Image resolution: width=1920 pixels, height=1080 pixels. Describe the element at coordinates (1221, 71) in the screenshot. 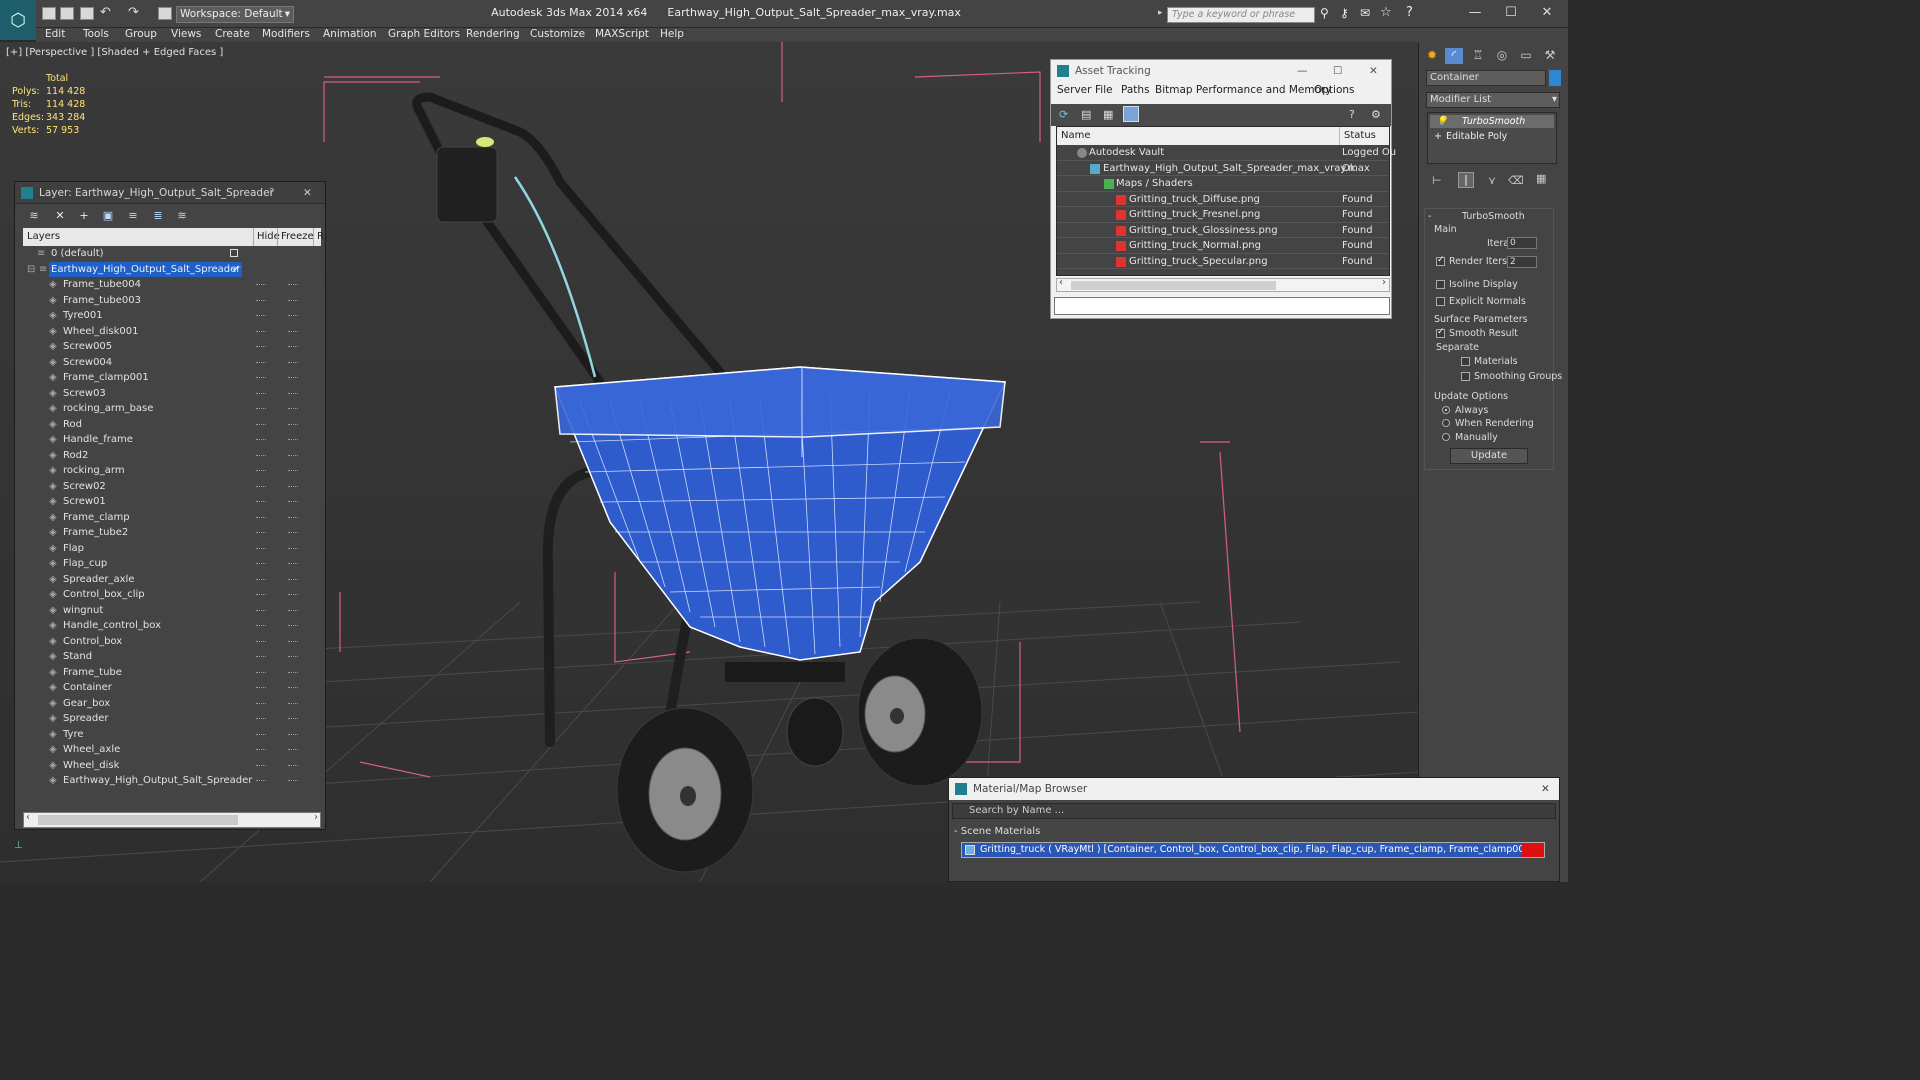

I see `asset-panel-titlebar: Asset Tracking — ☐ ✕` at that location.